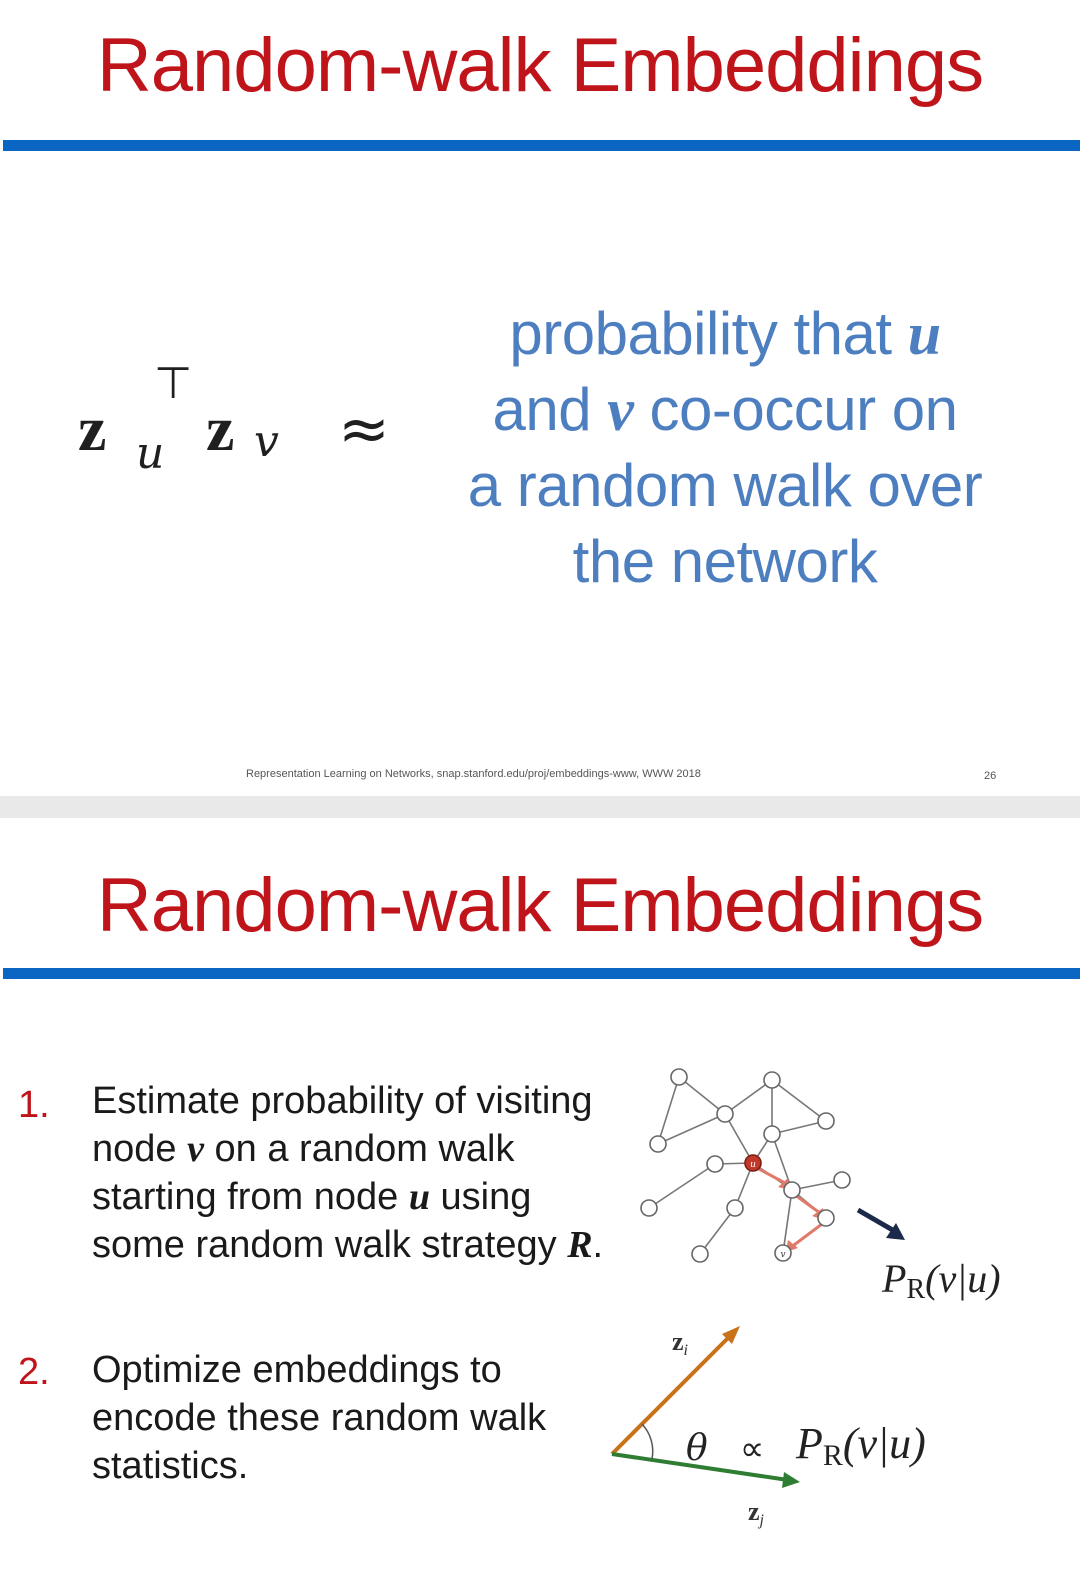  I want to click on step-number: 1., so click(34, 1105).